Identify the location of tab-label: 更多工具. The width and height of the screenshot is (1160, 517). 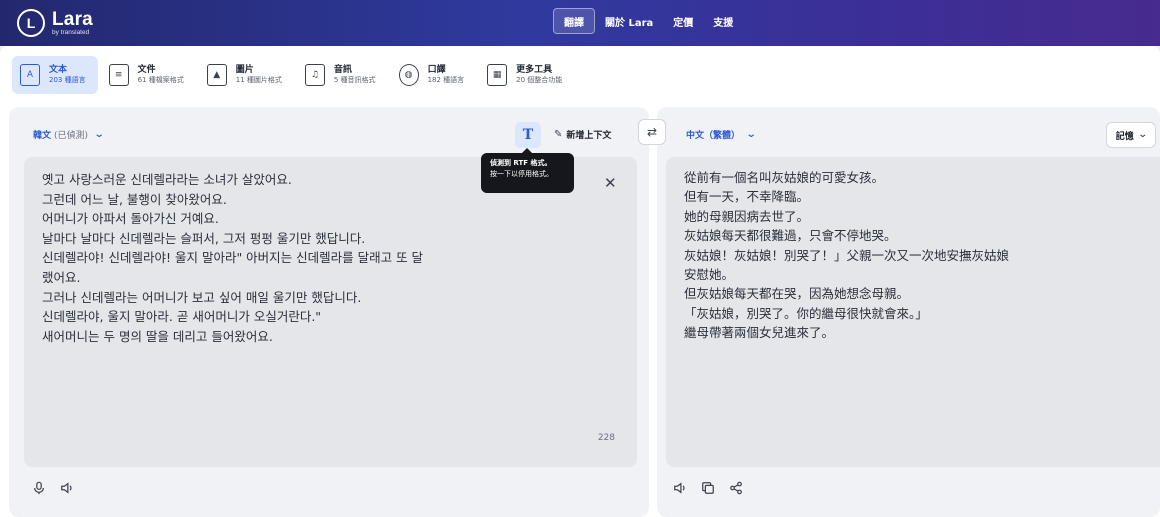
(534, 70).